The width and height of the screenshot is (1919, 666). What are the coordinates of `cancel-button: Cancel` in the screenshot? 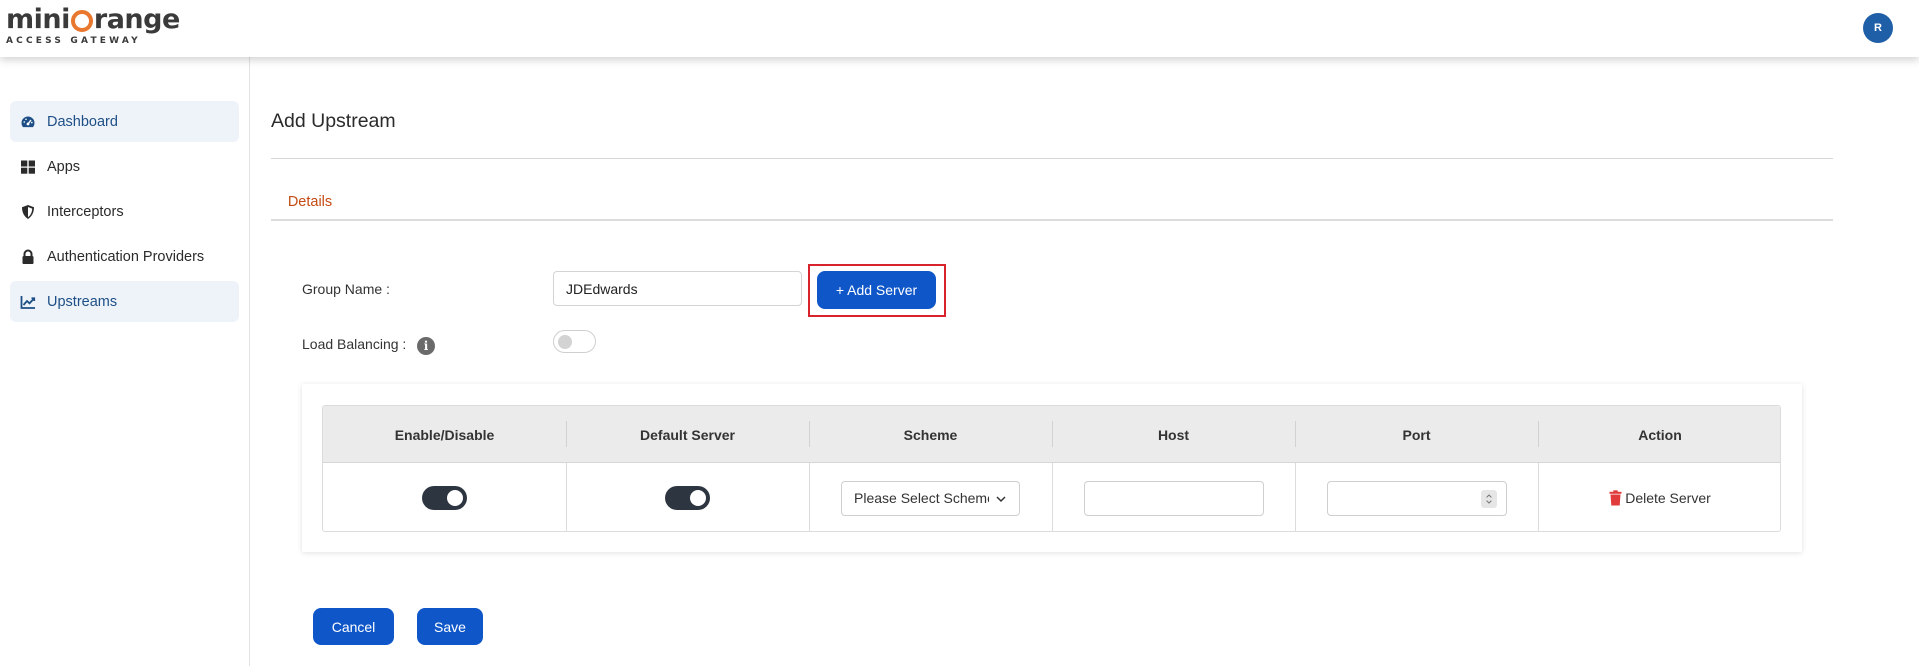 It's located at (353, 626).